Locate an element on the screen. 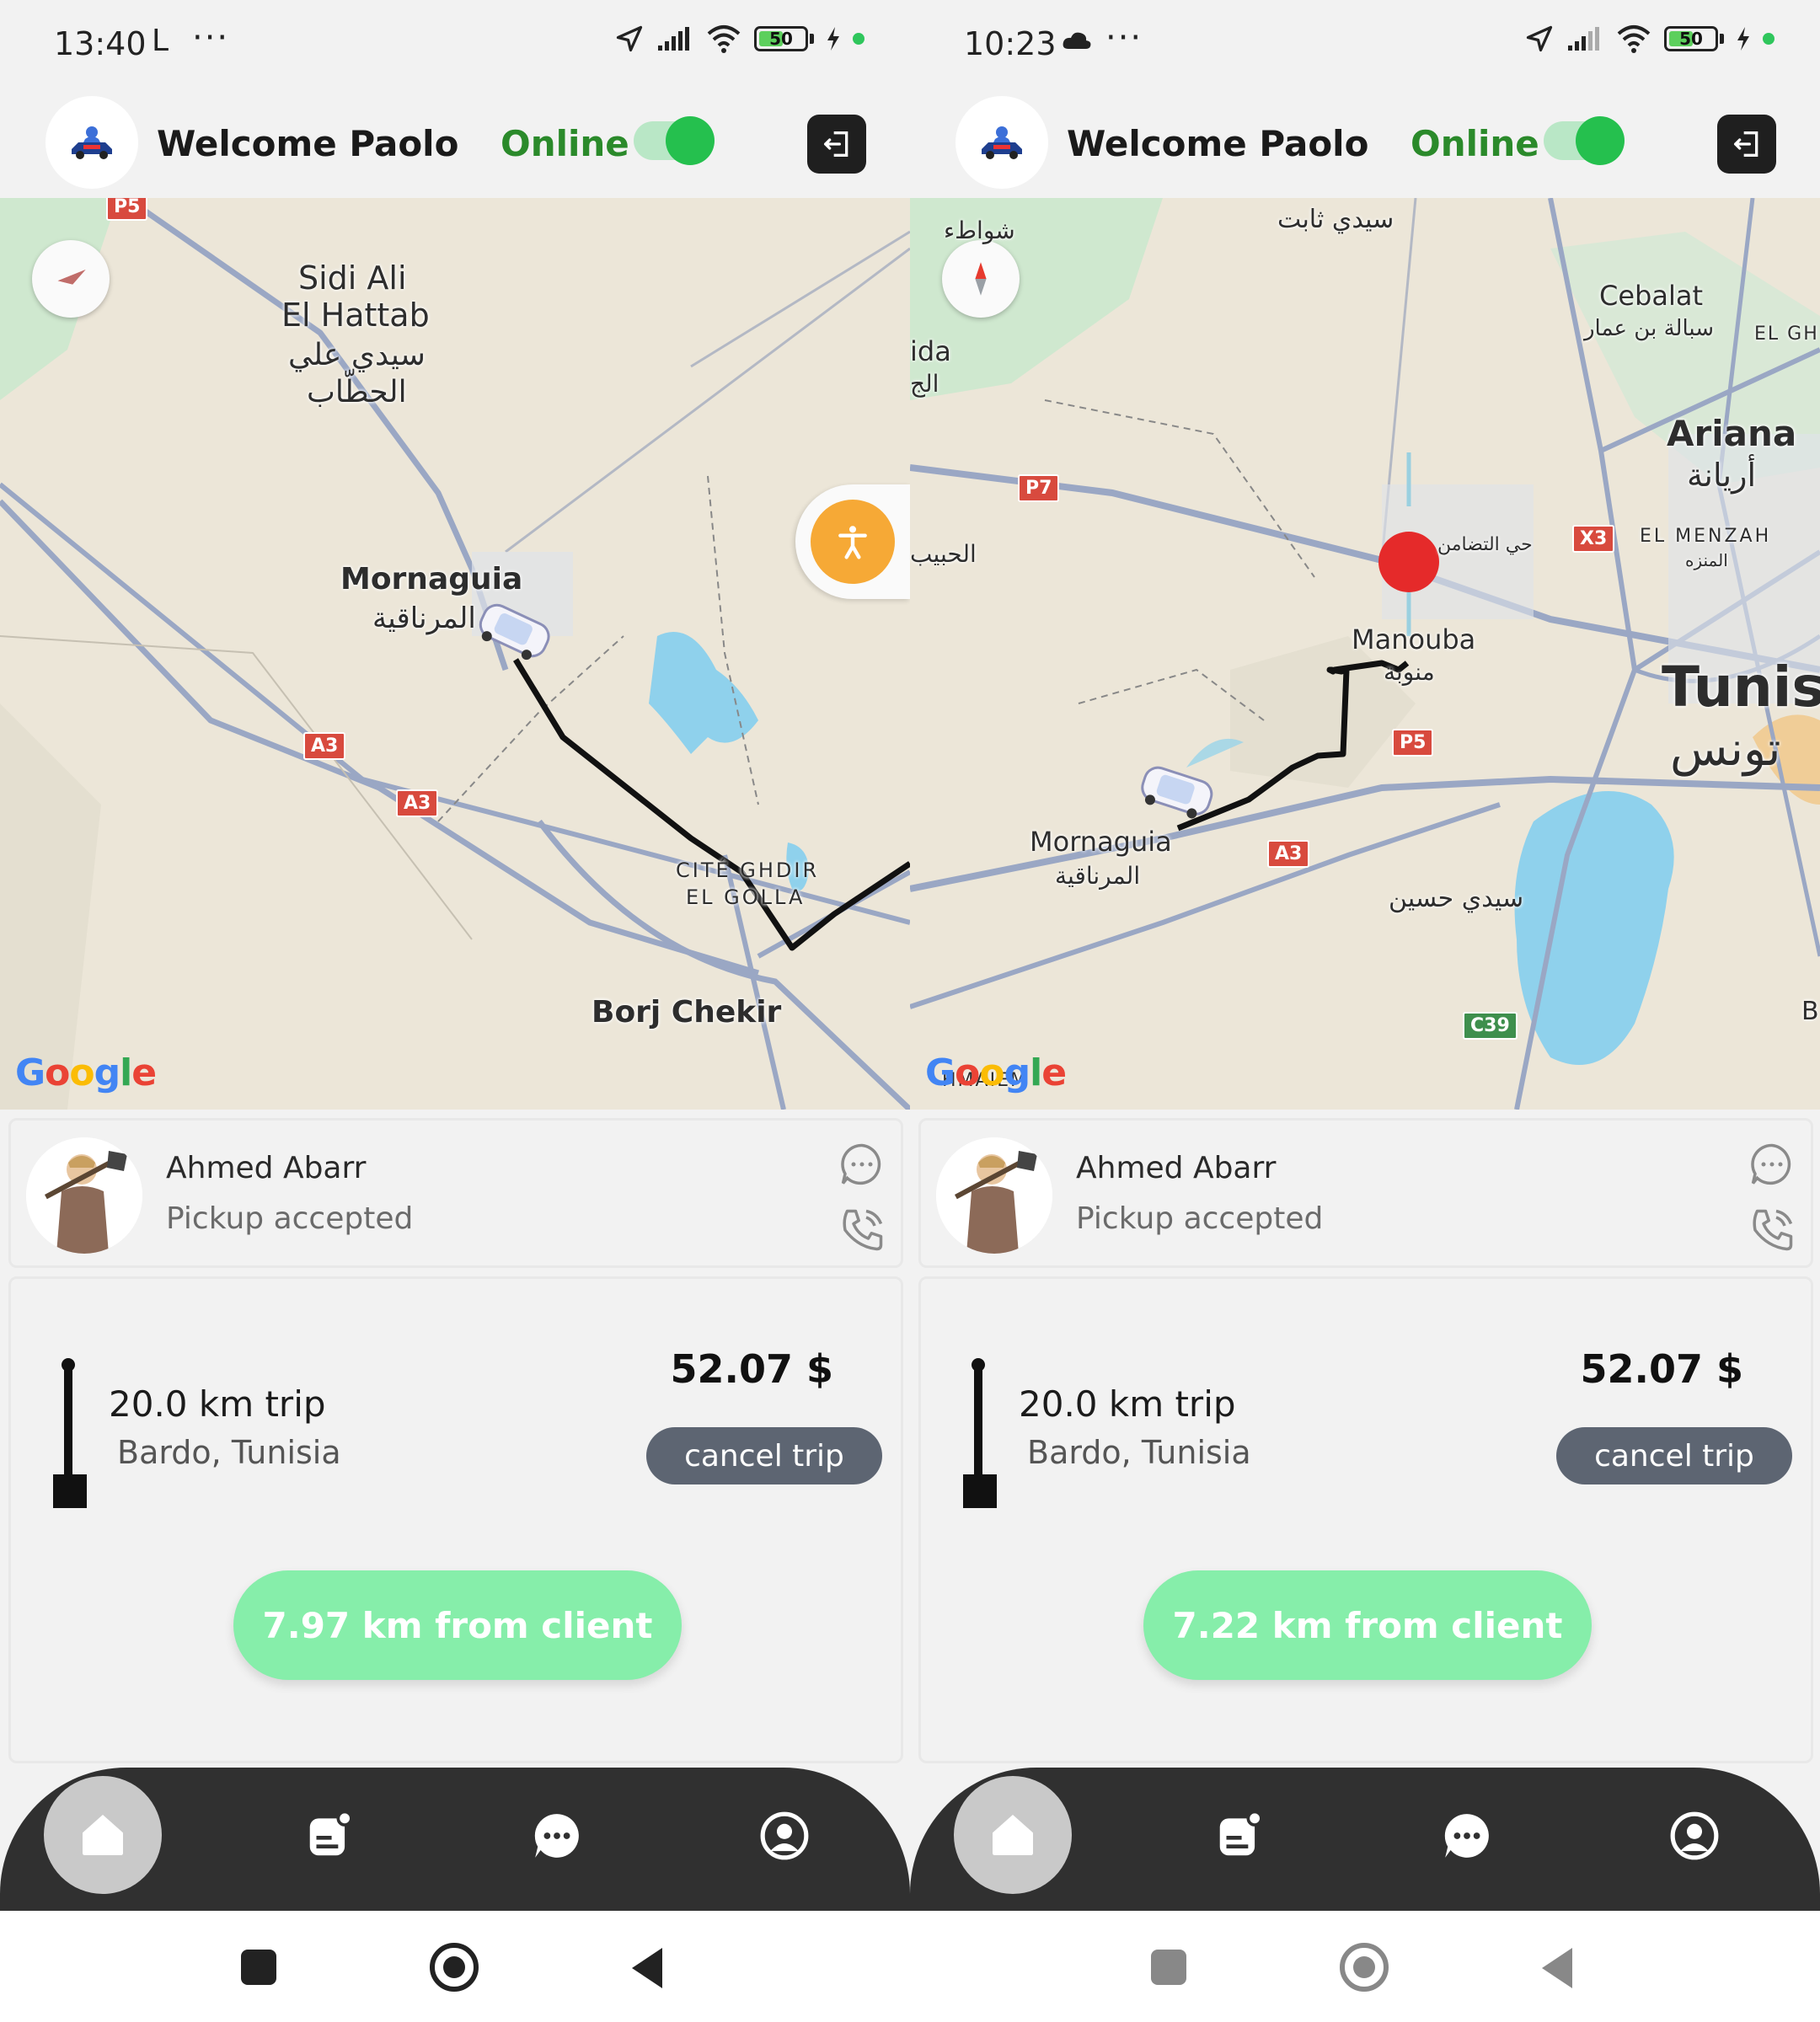 The height and width of the screenshot is (2022, 1820). signal-icon is located at coordinates (673, 39).